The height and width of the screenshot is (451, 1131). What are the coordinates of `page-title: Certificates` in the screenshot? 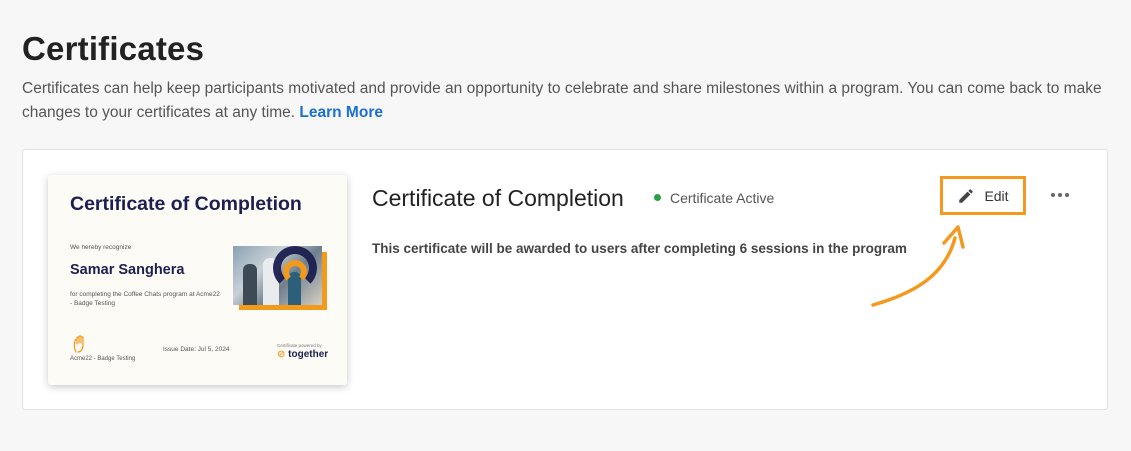 It's located at (113, 48).